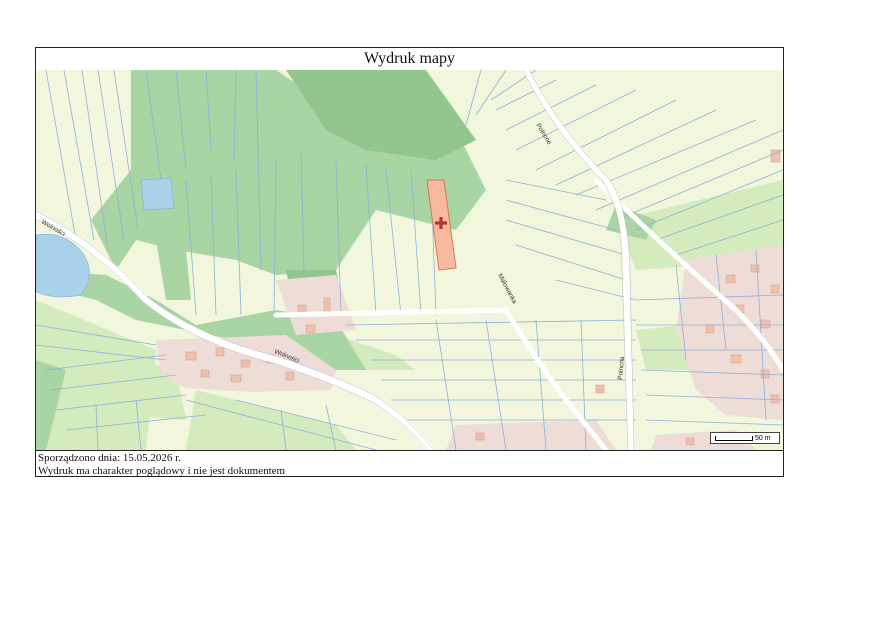 The image size is (880, 640). I want to click on scale-label: 50 m, so click(763, 438).